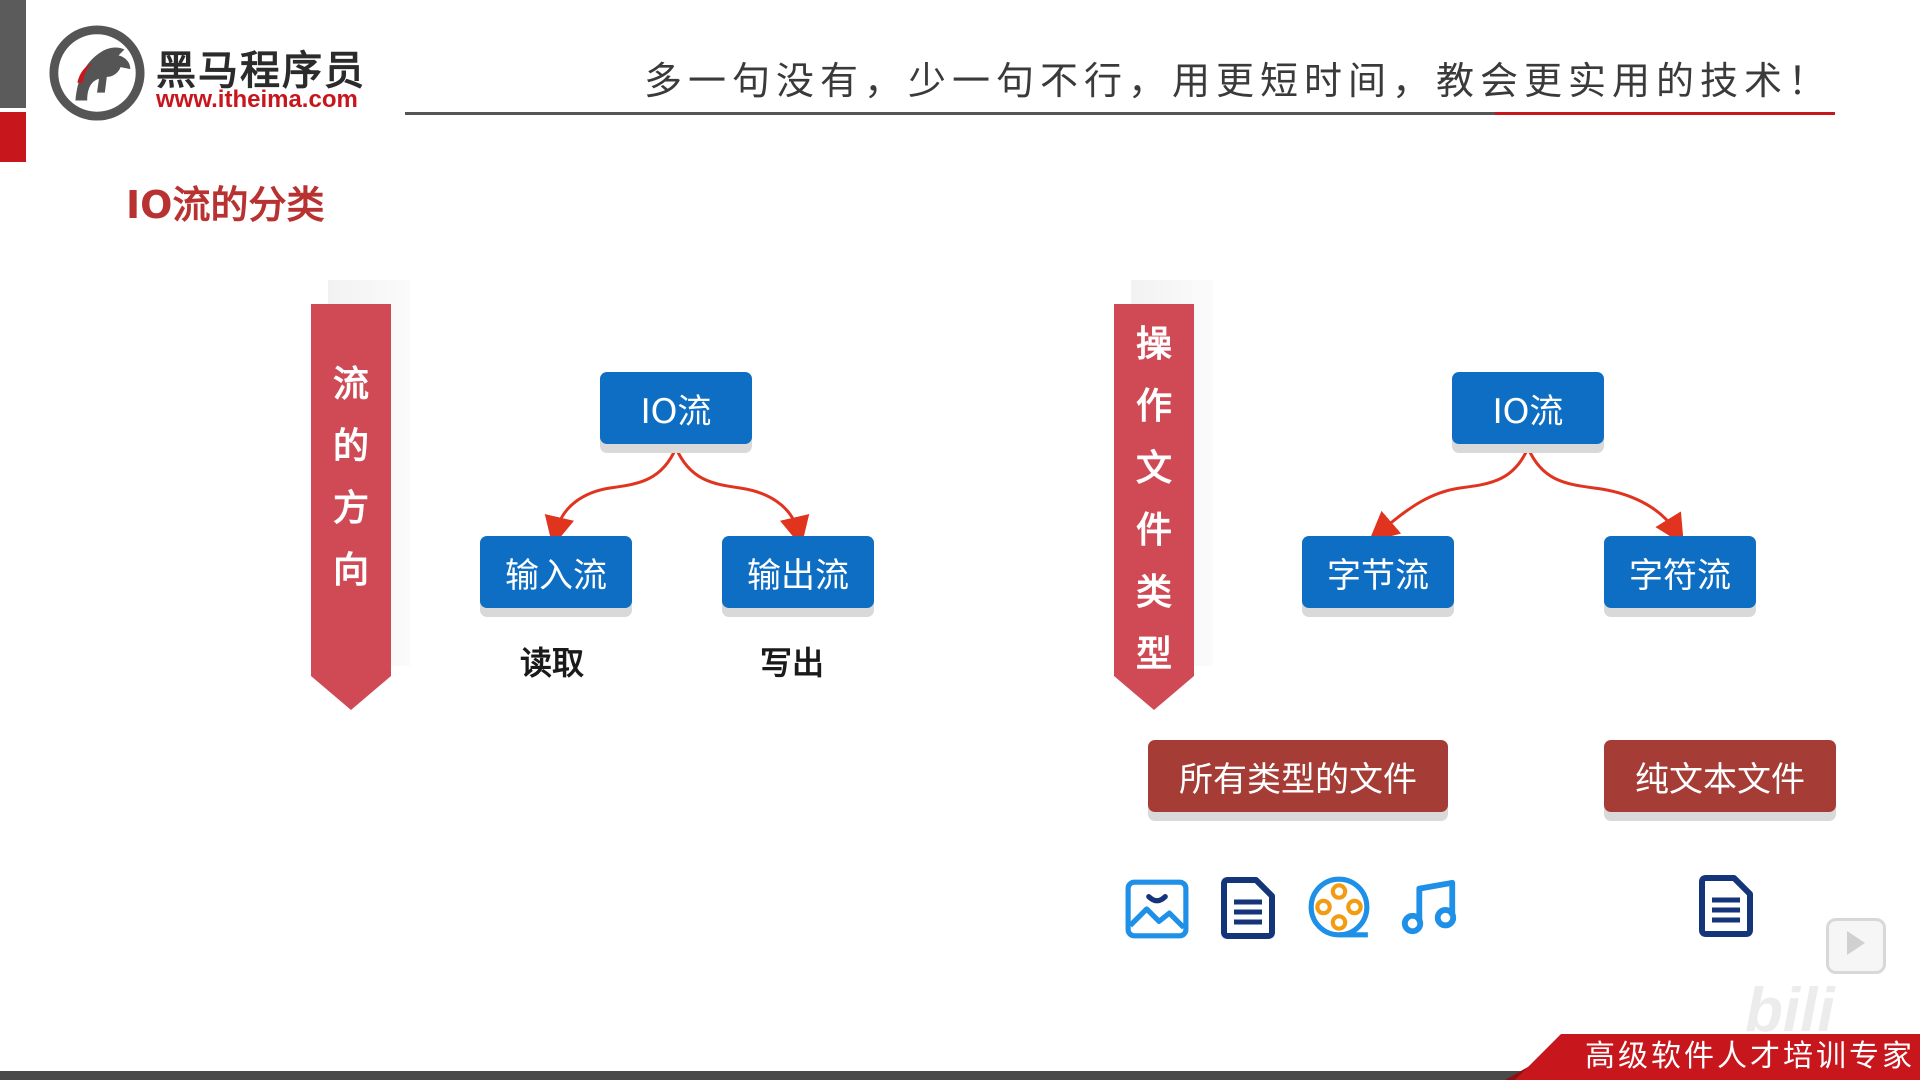  What do you see at coordinates (792, 663) in the screenshot?
I see `write-caption: 写出` at bounding box center [792, 663].